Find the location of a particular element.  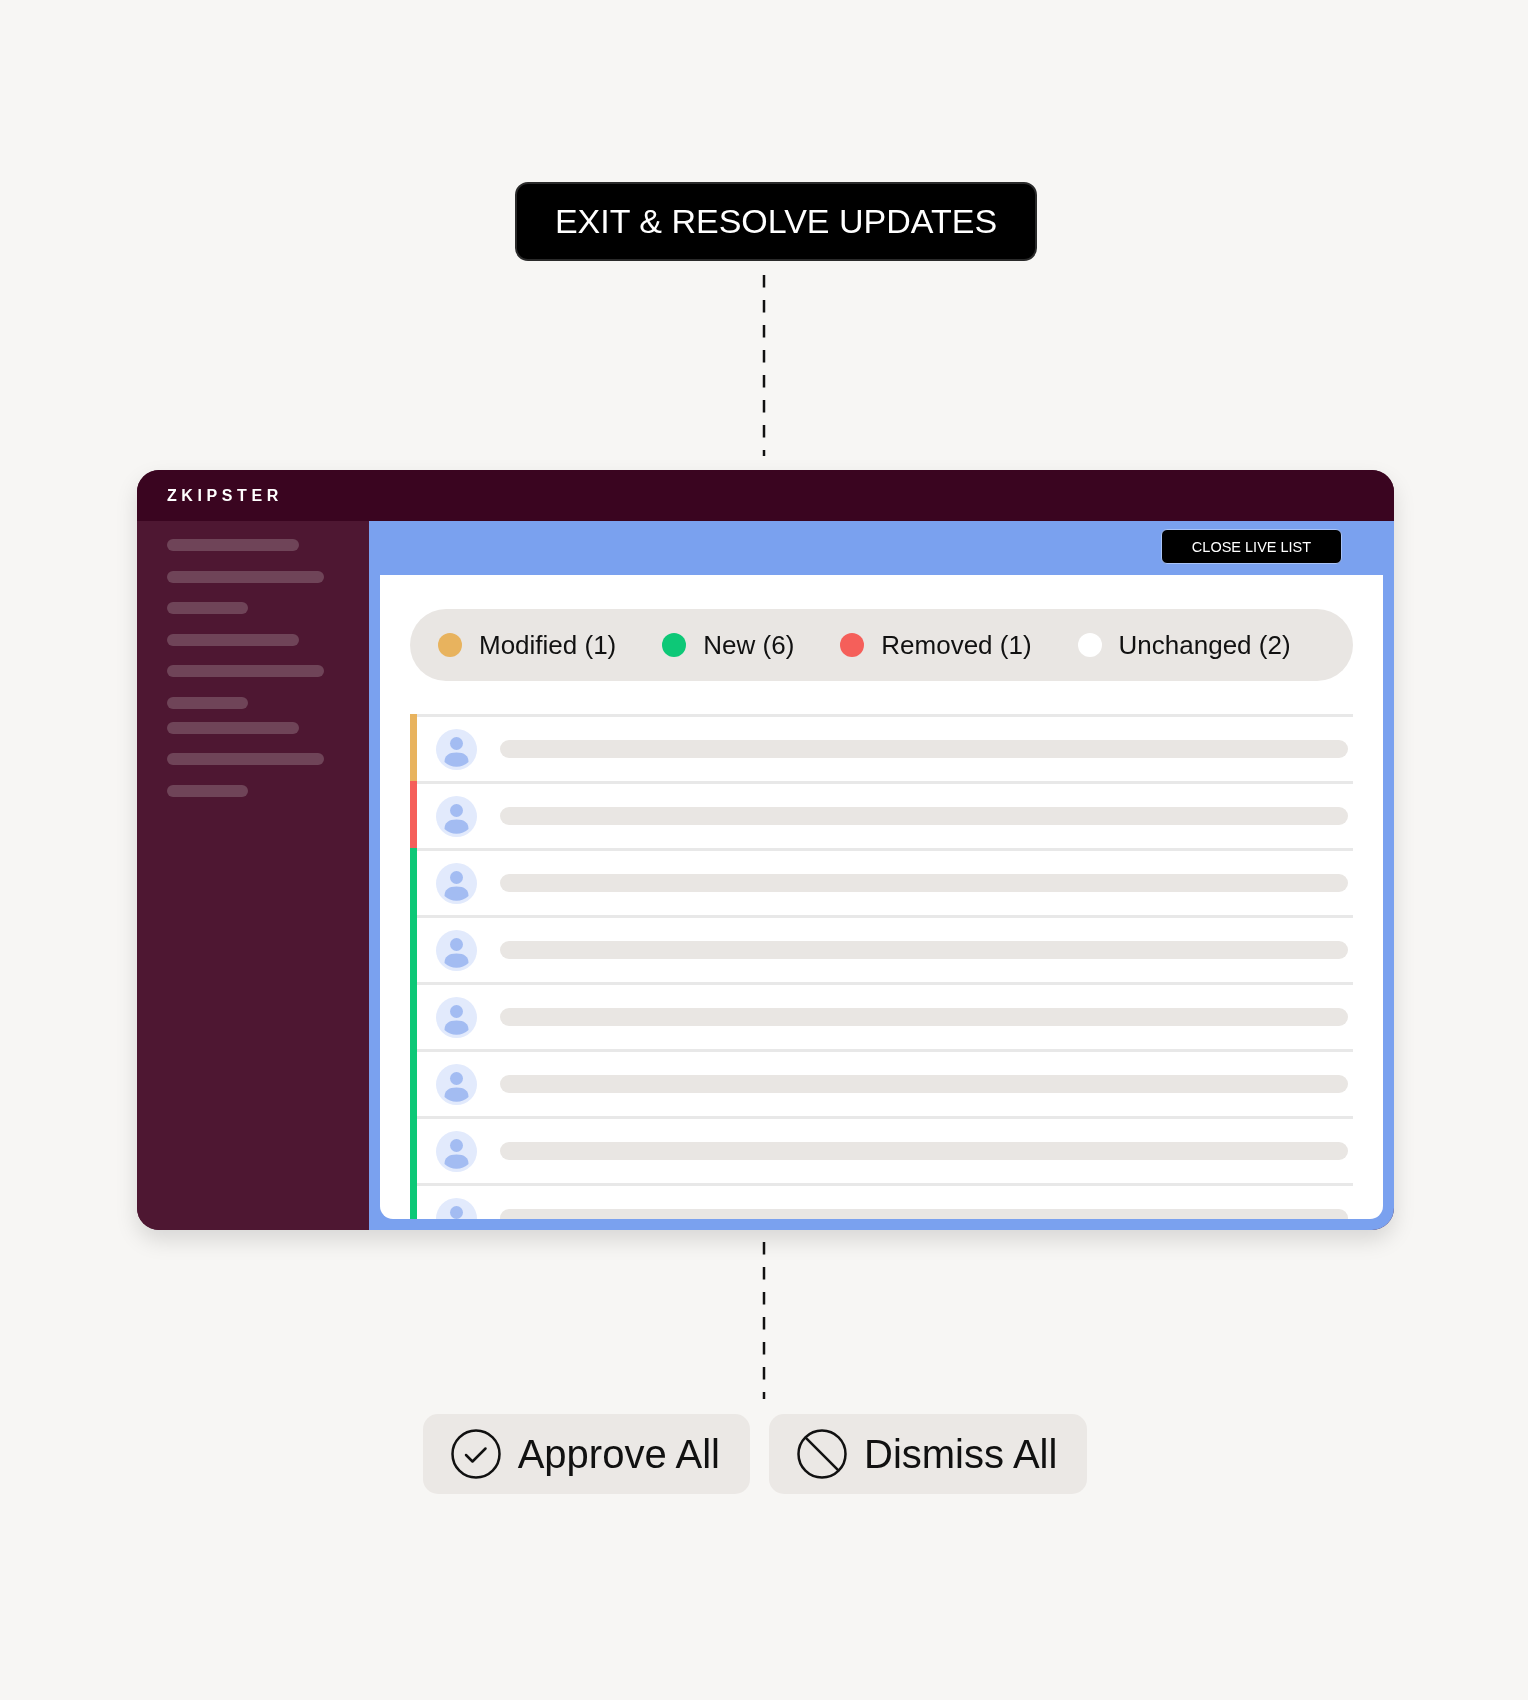

dismiss-all-button: Dismiss All is located at coordinates (928, 1454).